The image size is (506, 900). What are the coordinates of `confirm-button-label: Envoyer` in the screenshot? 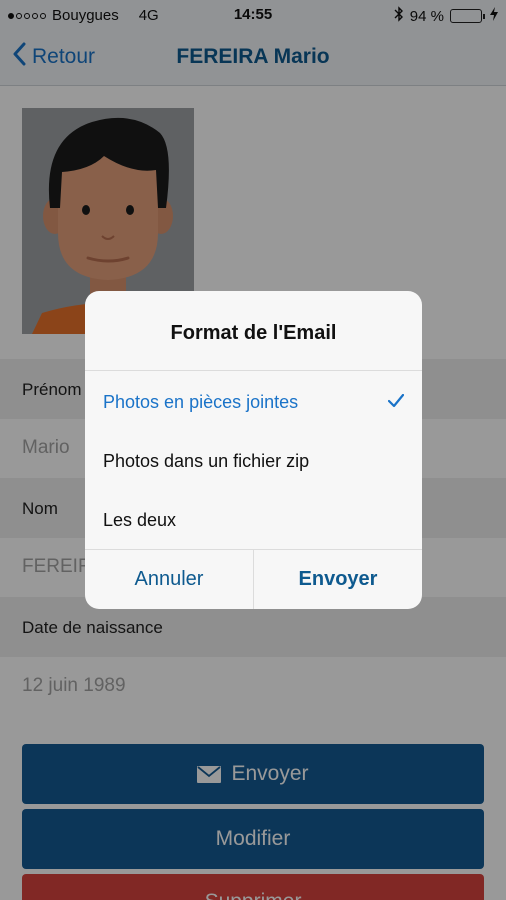 It's located at (338, 579).